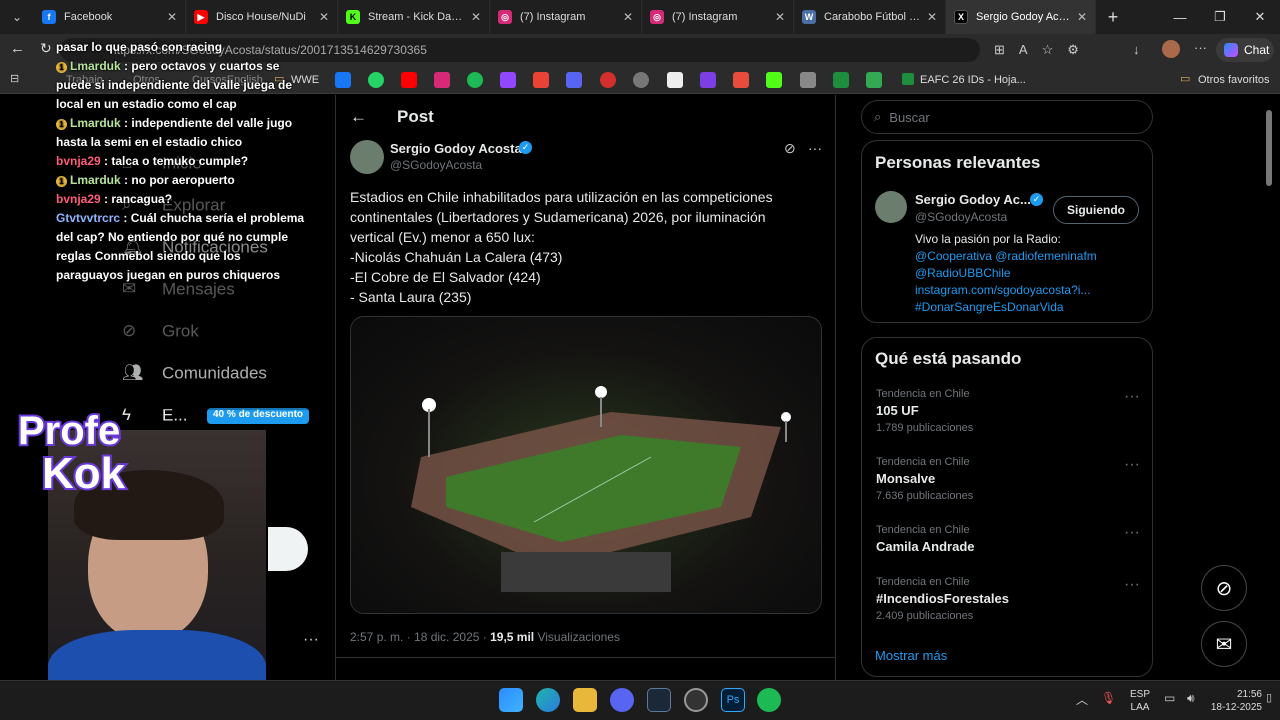  Describe the element at coordinates (741, 80) in the screenshot. I see `heart-icon` at that location.